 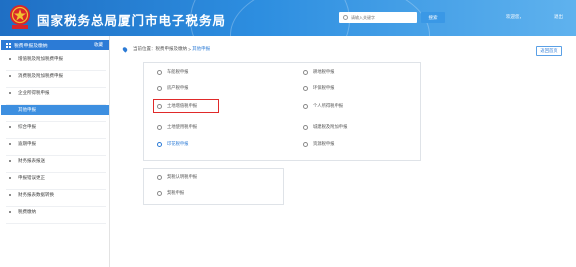 I want to click on search-input, so click(x=378, y=17).